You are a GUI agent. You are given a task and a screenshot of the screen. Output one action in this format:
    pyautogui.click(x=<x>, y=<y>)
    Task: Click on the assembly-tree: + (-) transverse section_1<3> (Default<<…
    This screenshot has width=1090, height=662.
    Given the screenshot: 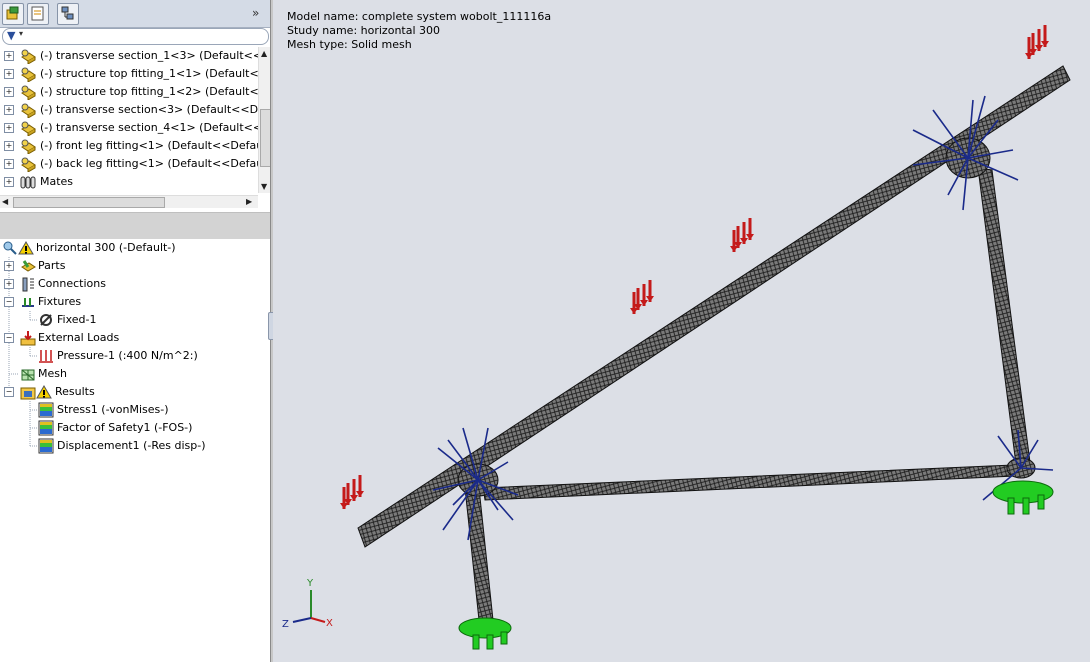 What is the action you would take?
    pyautogui.click(x=129, y=120)
    